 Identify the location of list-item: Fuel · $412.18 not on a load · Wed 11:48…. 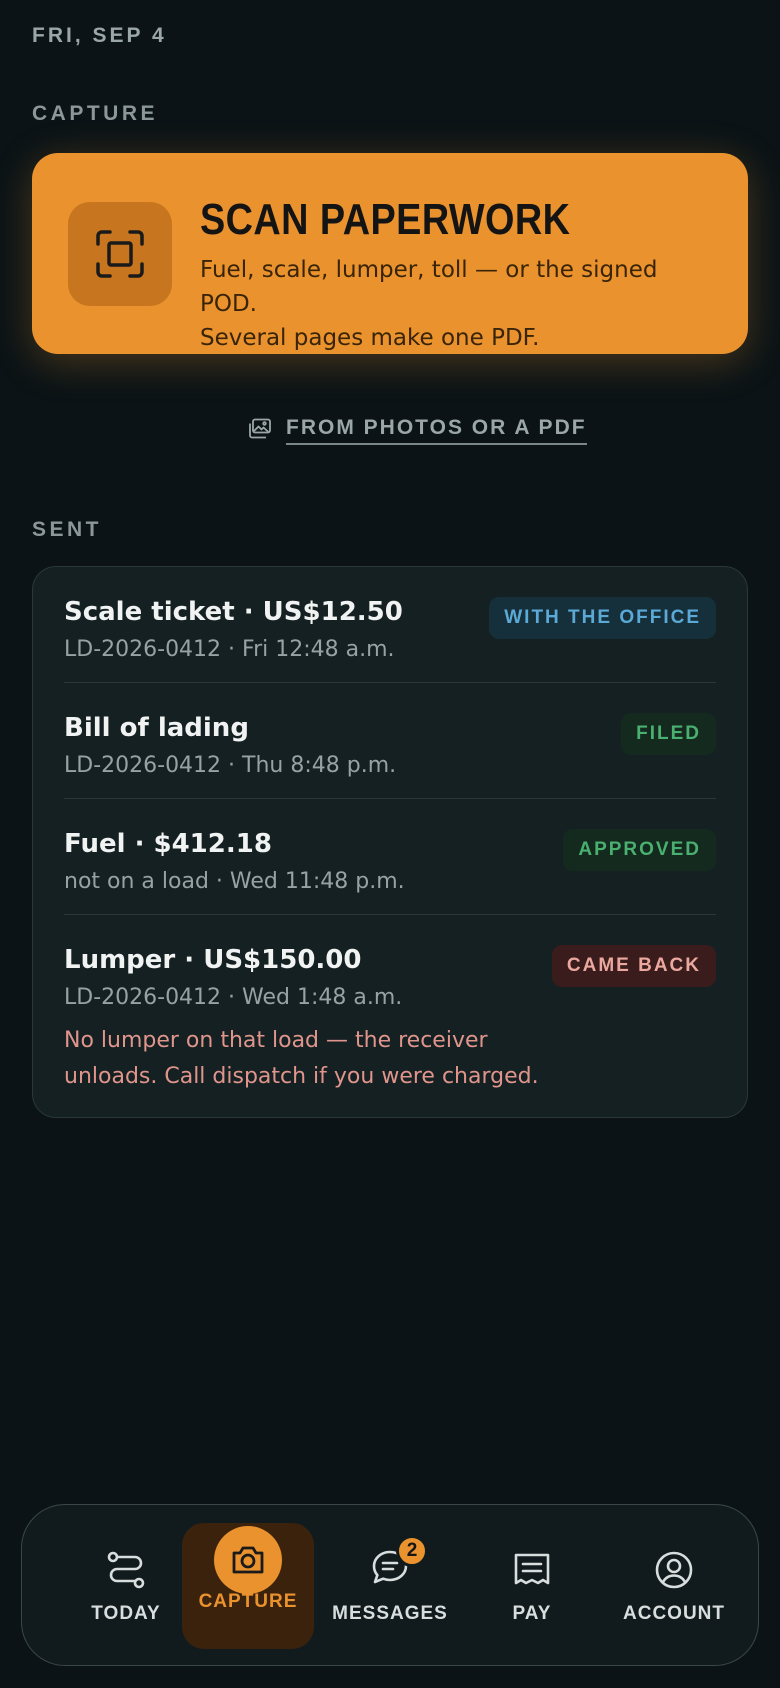
(390, 857).